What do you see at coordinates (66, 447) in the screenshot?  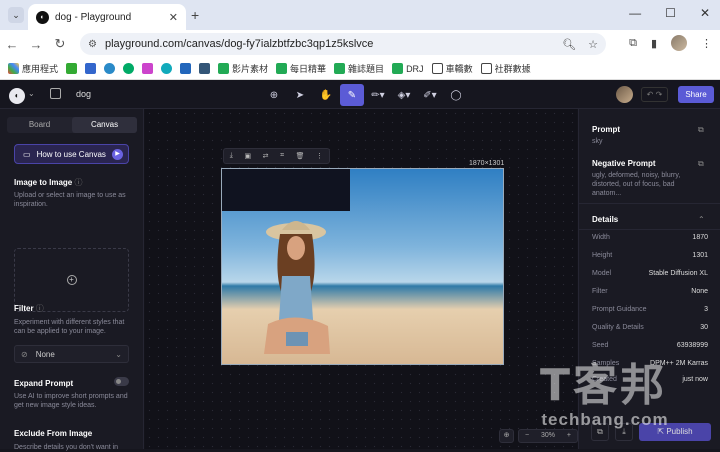 I see `exclude-desc: Describe details you don't want in` at bounding box center [66, 447].